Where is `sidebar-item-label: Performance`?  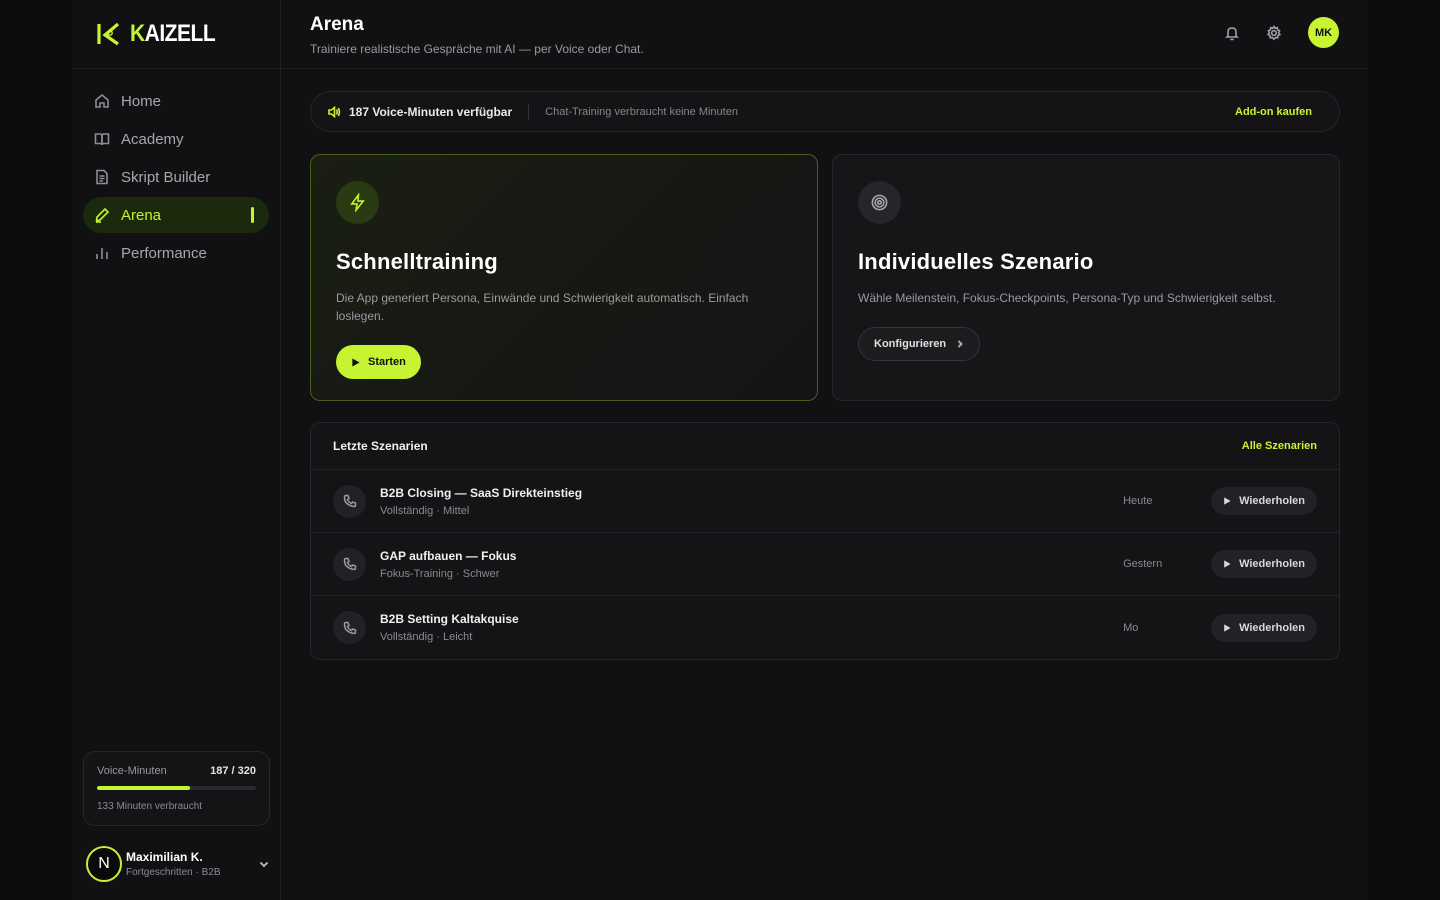
sidebar-item-label: Performance is located at coordinates (164, 253).